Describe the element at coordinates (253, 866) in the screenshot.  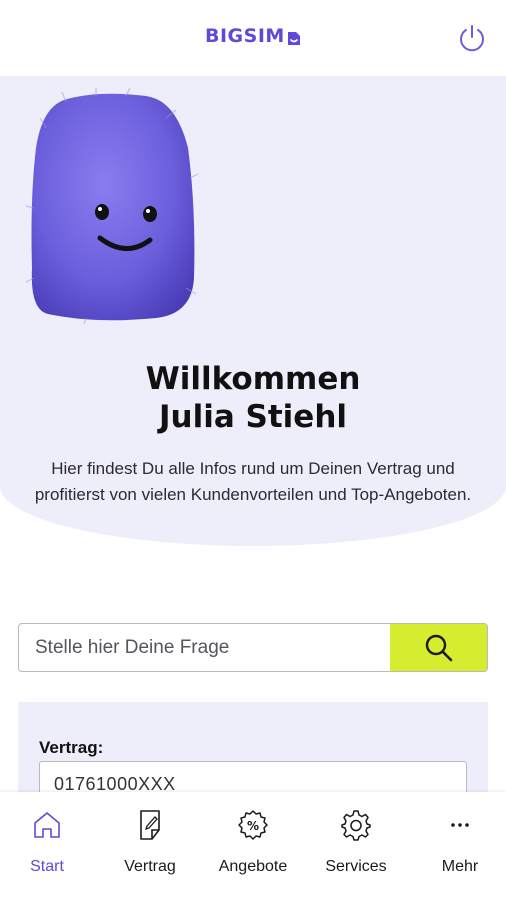
I see `nav-label-angebote: Angebote` at that location.